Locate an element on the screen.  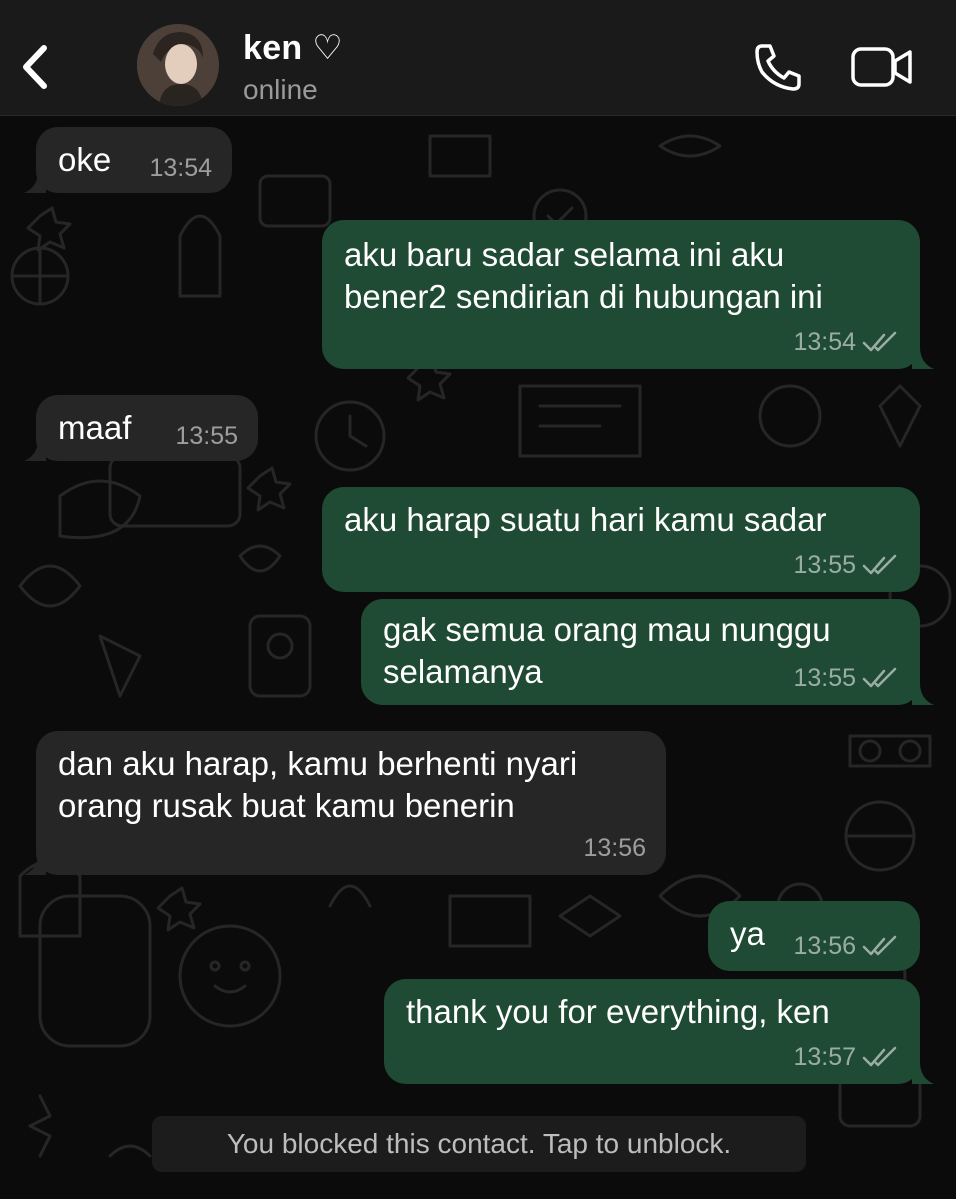
message-text: ya is located at coordinates (747, 933).